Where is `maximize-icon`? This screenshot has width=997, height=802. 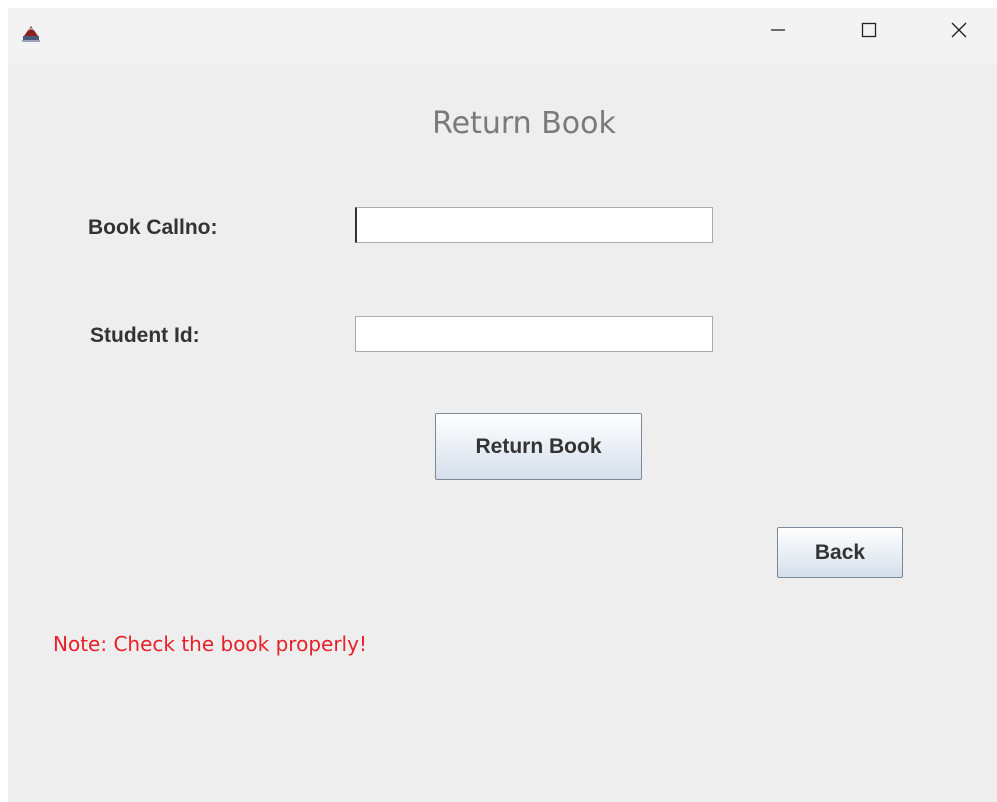 maximize-icon is located at coordinates (869, 32).